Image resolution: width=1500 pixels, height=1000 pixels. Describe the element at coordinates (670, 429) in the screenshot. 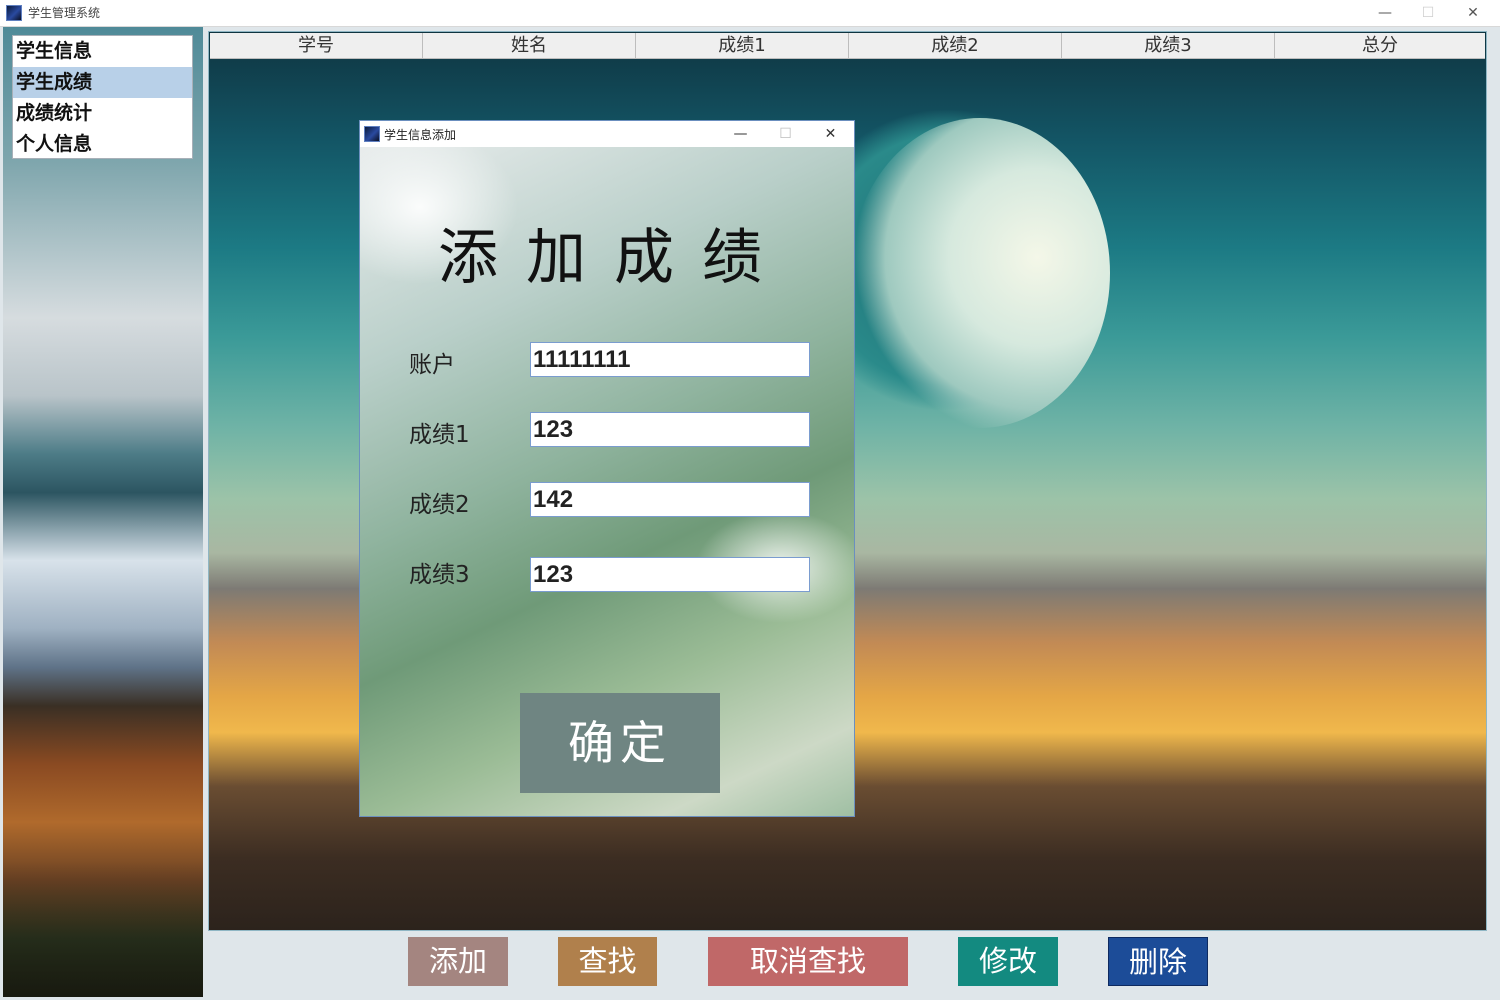

I see `score1-input` at that location.